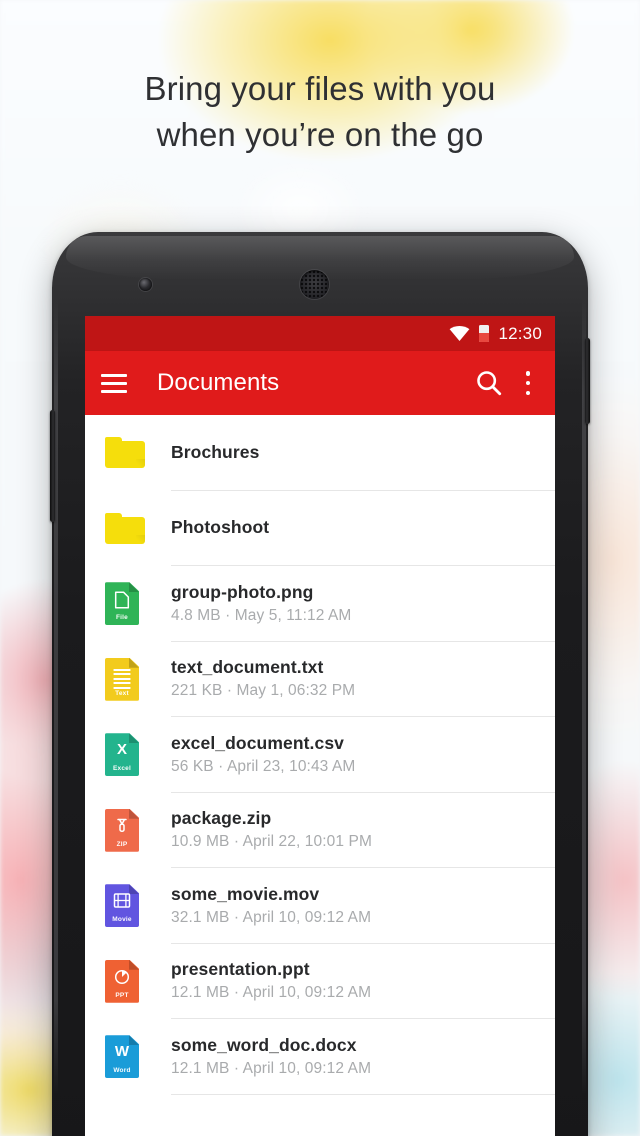  I want to click on app-bar-title: Documents, so click(218, 382).